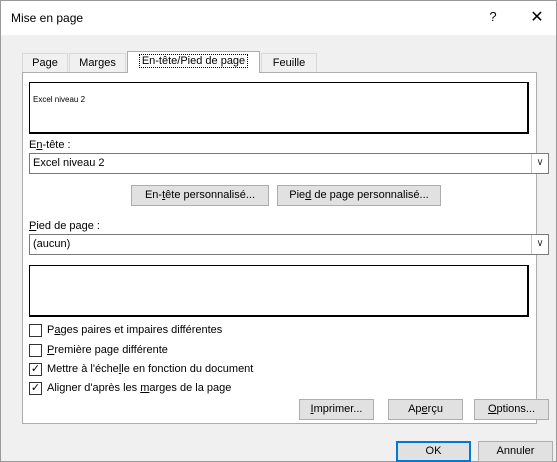  I want to click on header-preview: Excel niveau 2, so click(279, 108).